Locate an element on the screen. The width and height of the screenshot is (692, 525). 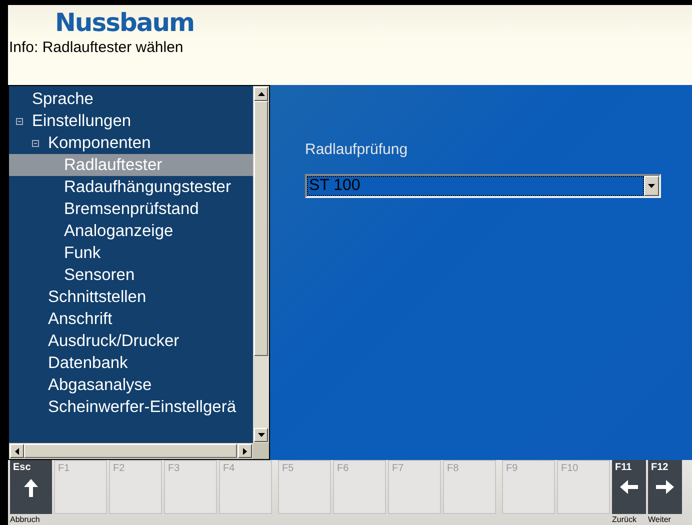
tree-item: Anschrift is located at coordinates (80, 319).